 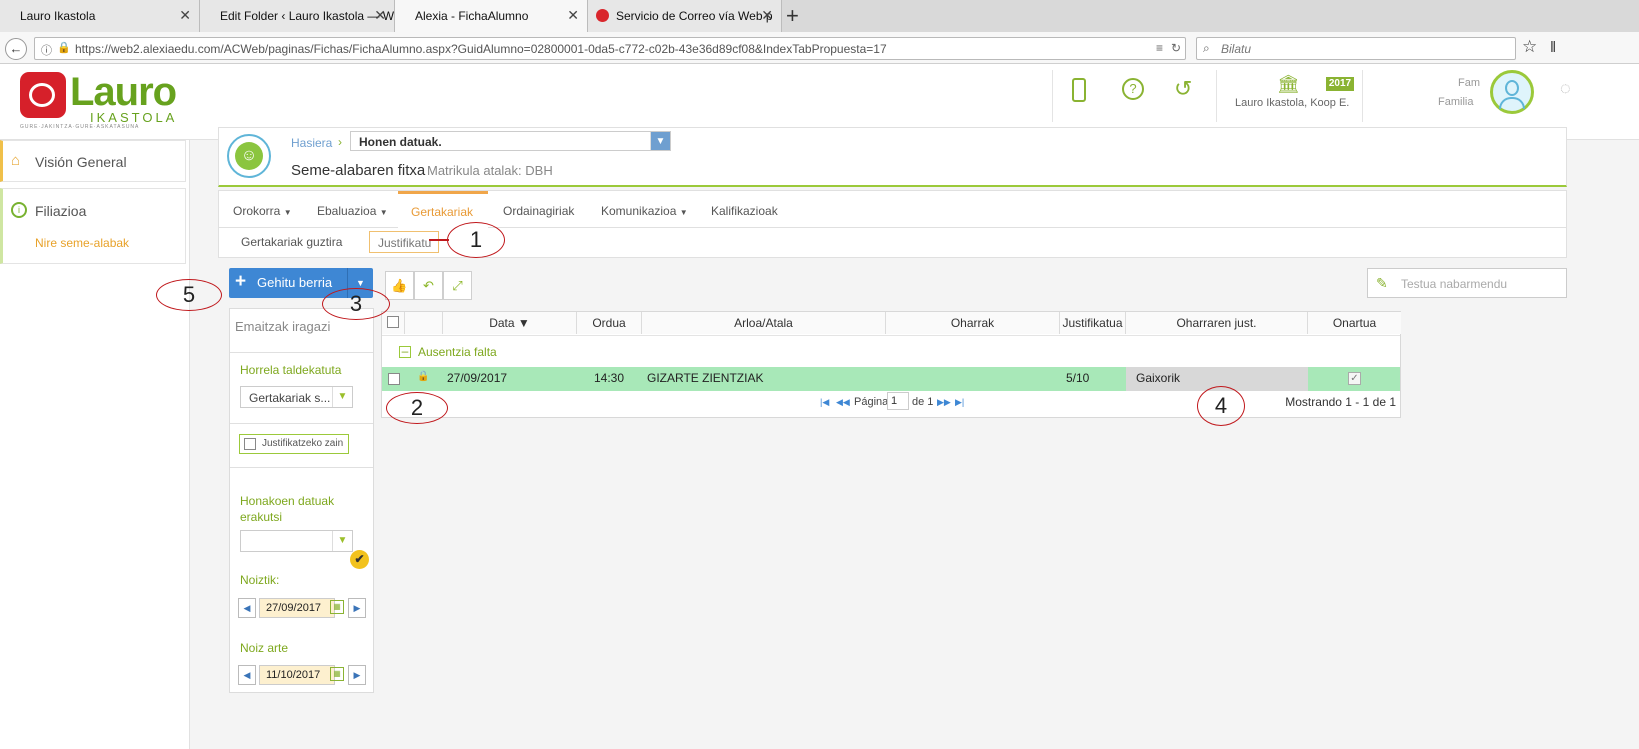 What do you see at coordinates (250, 444) in the screenshot?
I see `checkbox` at bounding box center [250, 444].